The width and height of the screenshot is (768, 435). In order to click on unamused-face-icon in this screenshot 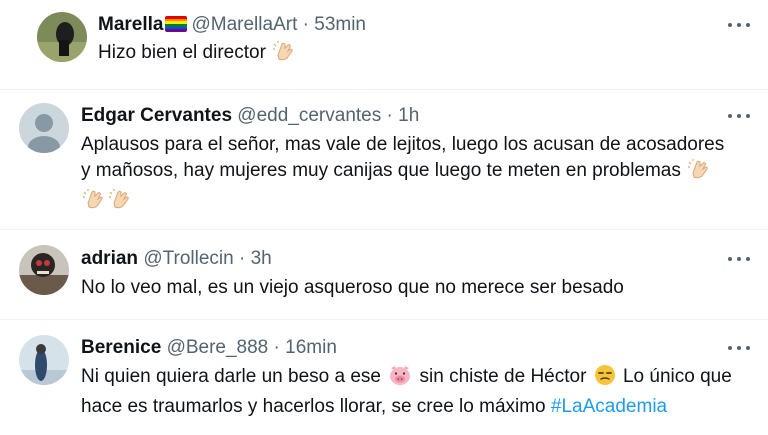, I will do `click(605, 379)`.